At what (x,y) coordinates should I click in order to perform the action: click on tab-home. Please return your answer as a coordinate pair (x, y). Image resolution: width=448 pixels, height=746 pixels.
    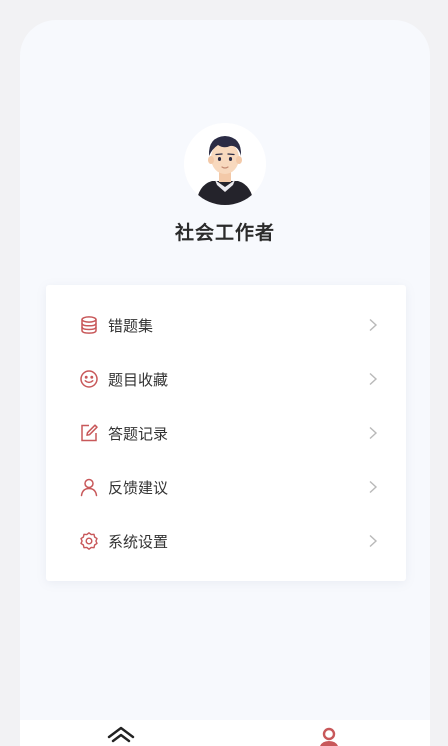
    Looking at the image, I should click on (121, 736).